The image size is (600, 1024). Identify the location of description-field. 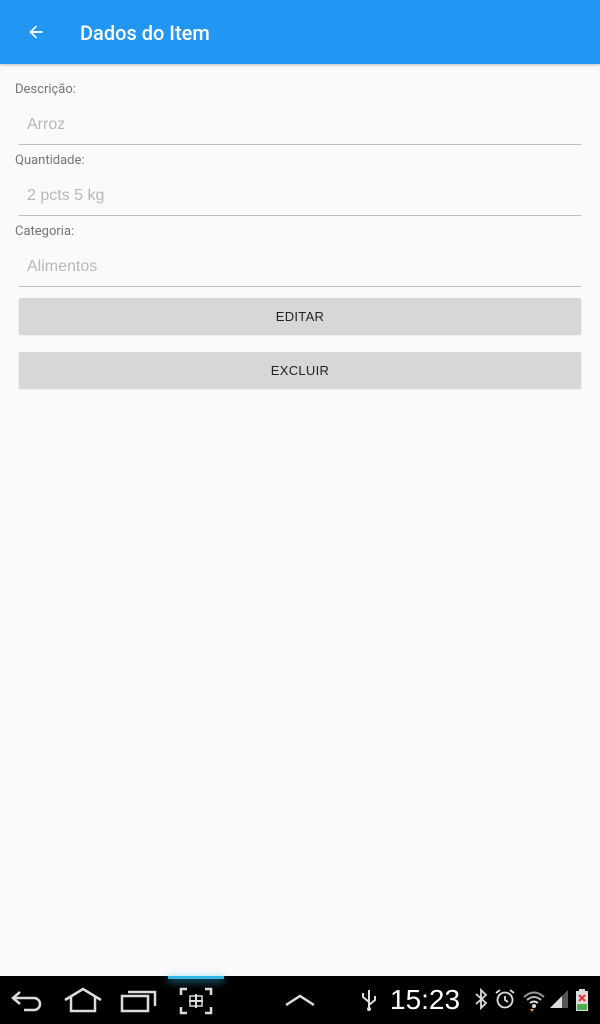
(300, 125).